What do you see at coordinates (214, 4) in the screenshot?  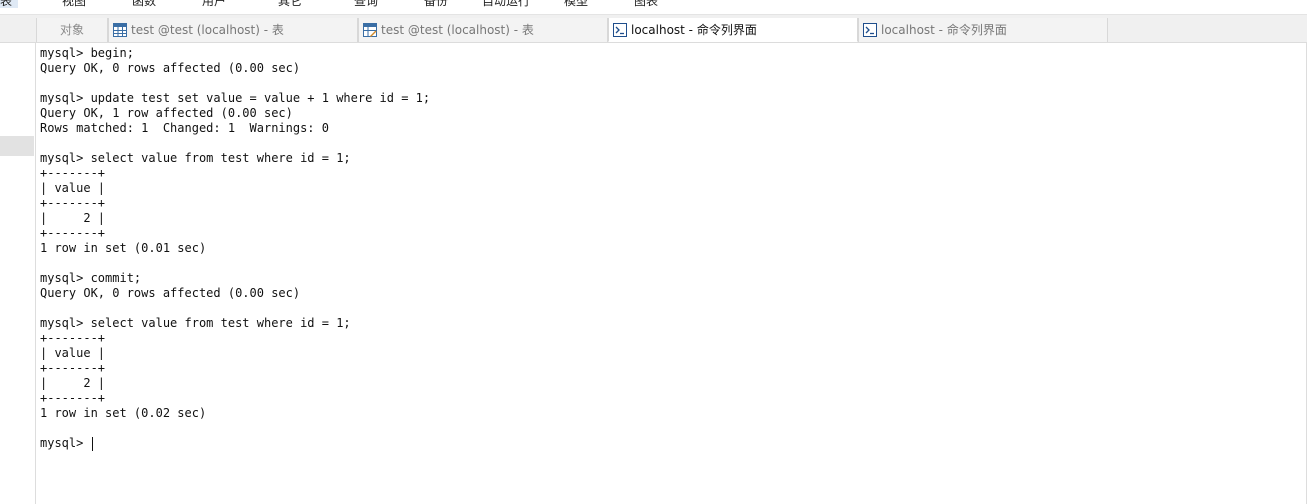 I see `menu-item-user: 用户` at bounding box center [214, 4].